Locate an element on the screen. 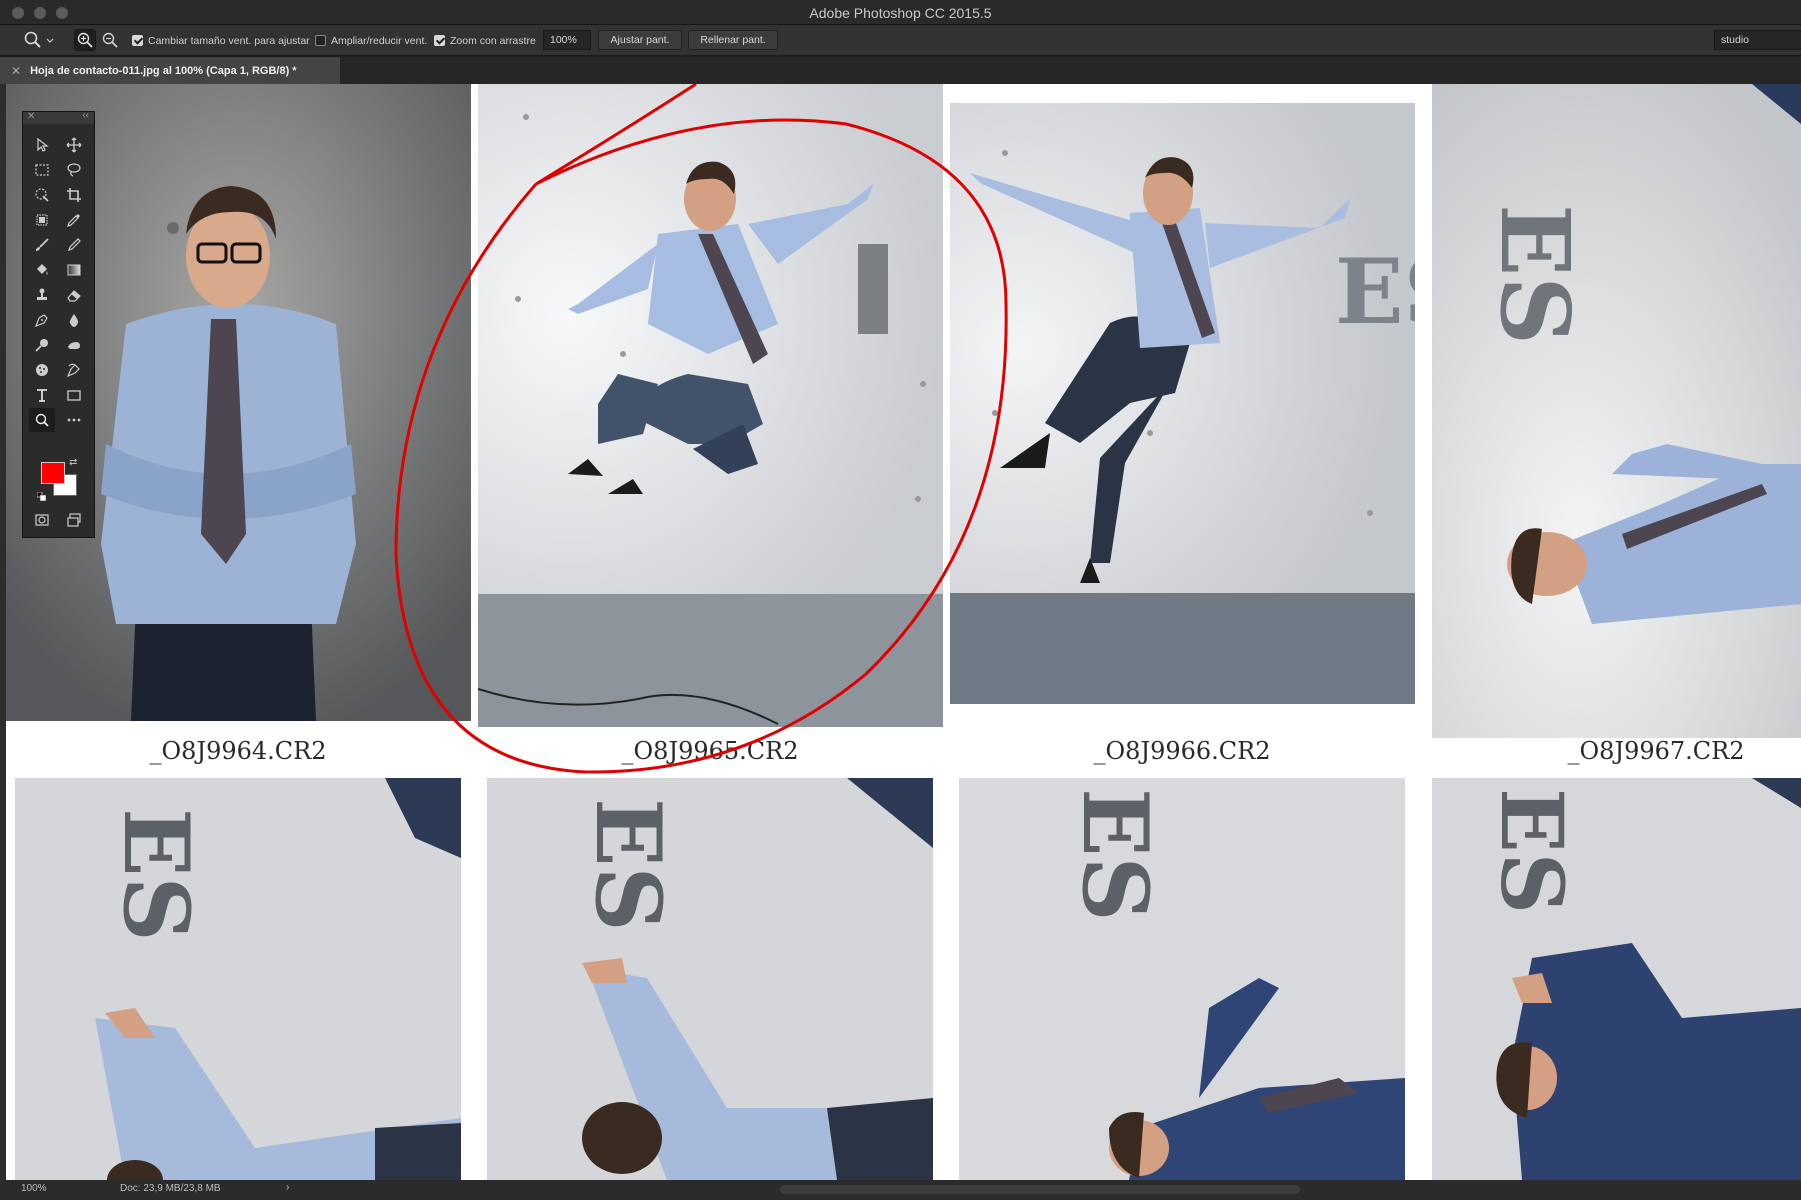 Image resolution: width=1801 pixels, height=1200 pixels. paint-bucket-tool is located at coordinates (42, 270).